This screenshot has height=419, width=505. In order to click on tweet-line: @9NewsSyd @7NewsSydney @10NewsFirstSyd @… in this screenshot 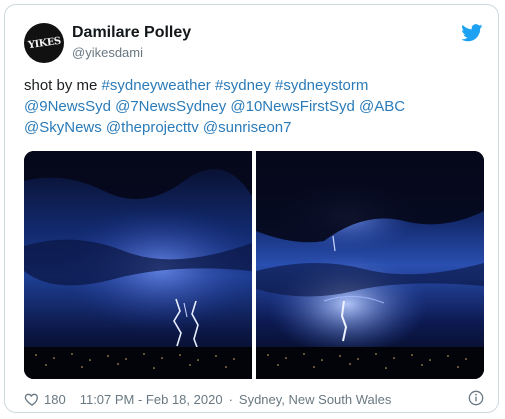, I will do `click(254, 106)`.